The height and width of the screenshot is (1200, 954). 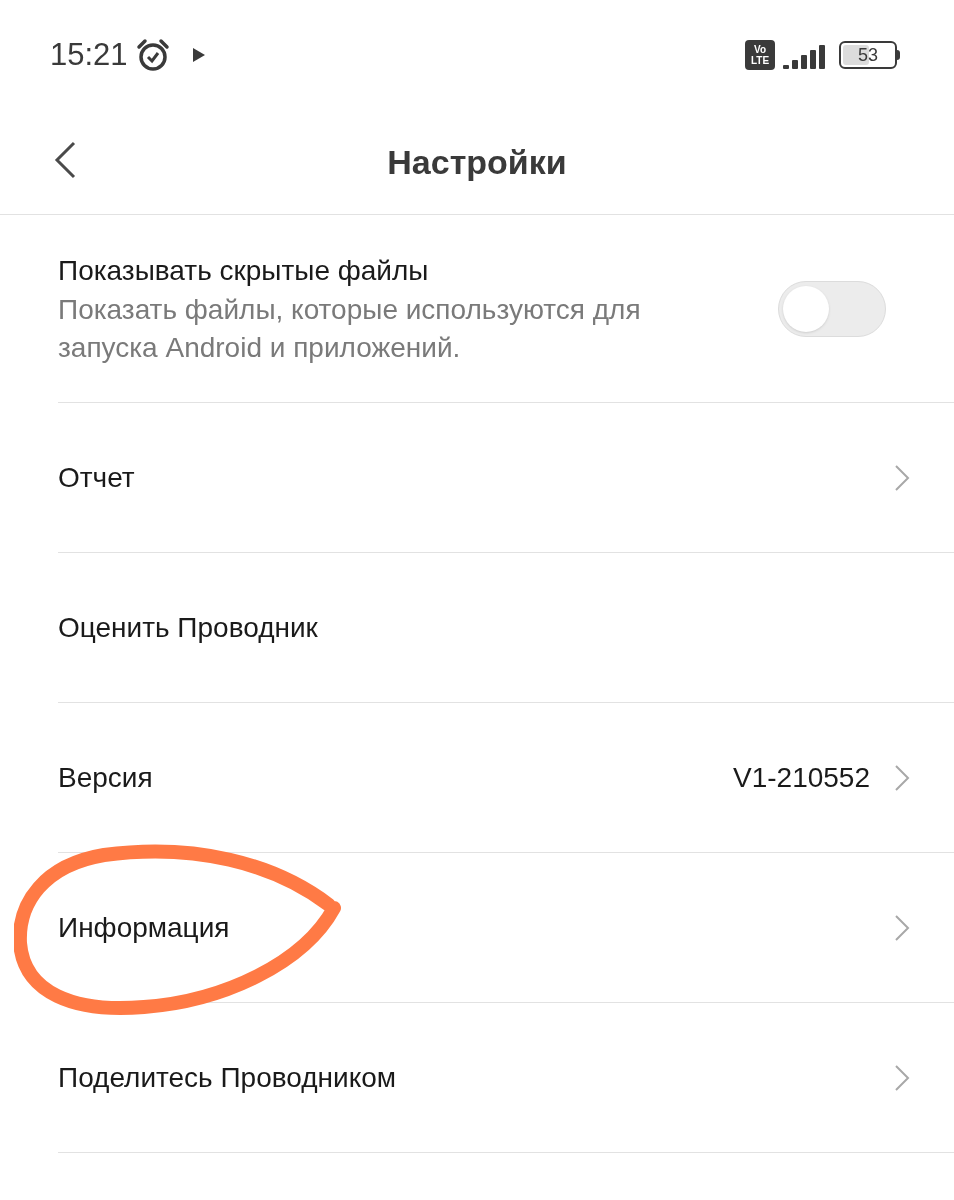 I want to click on setting-label: Версия, so click(x=106, y=777).